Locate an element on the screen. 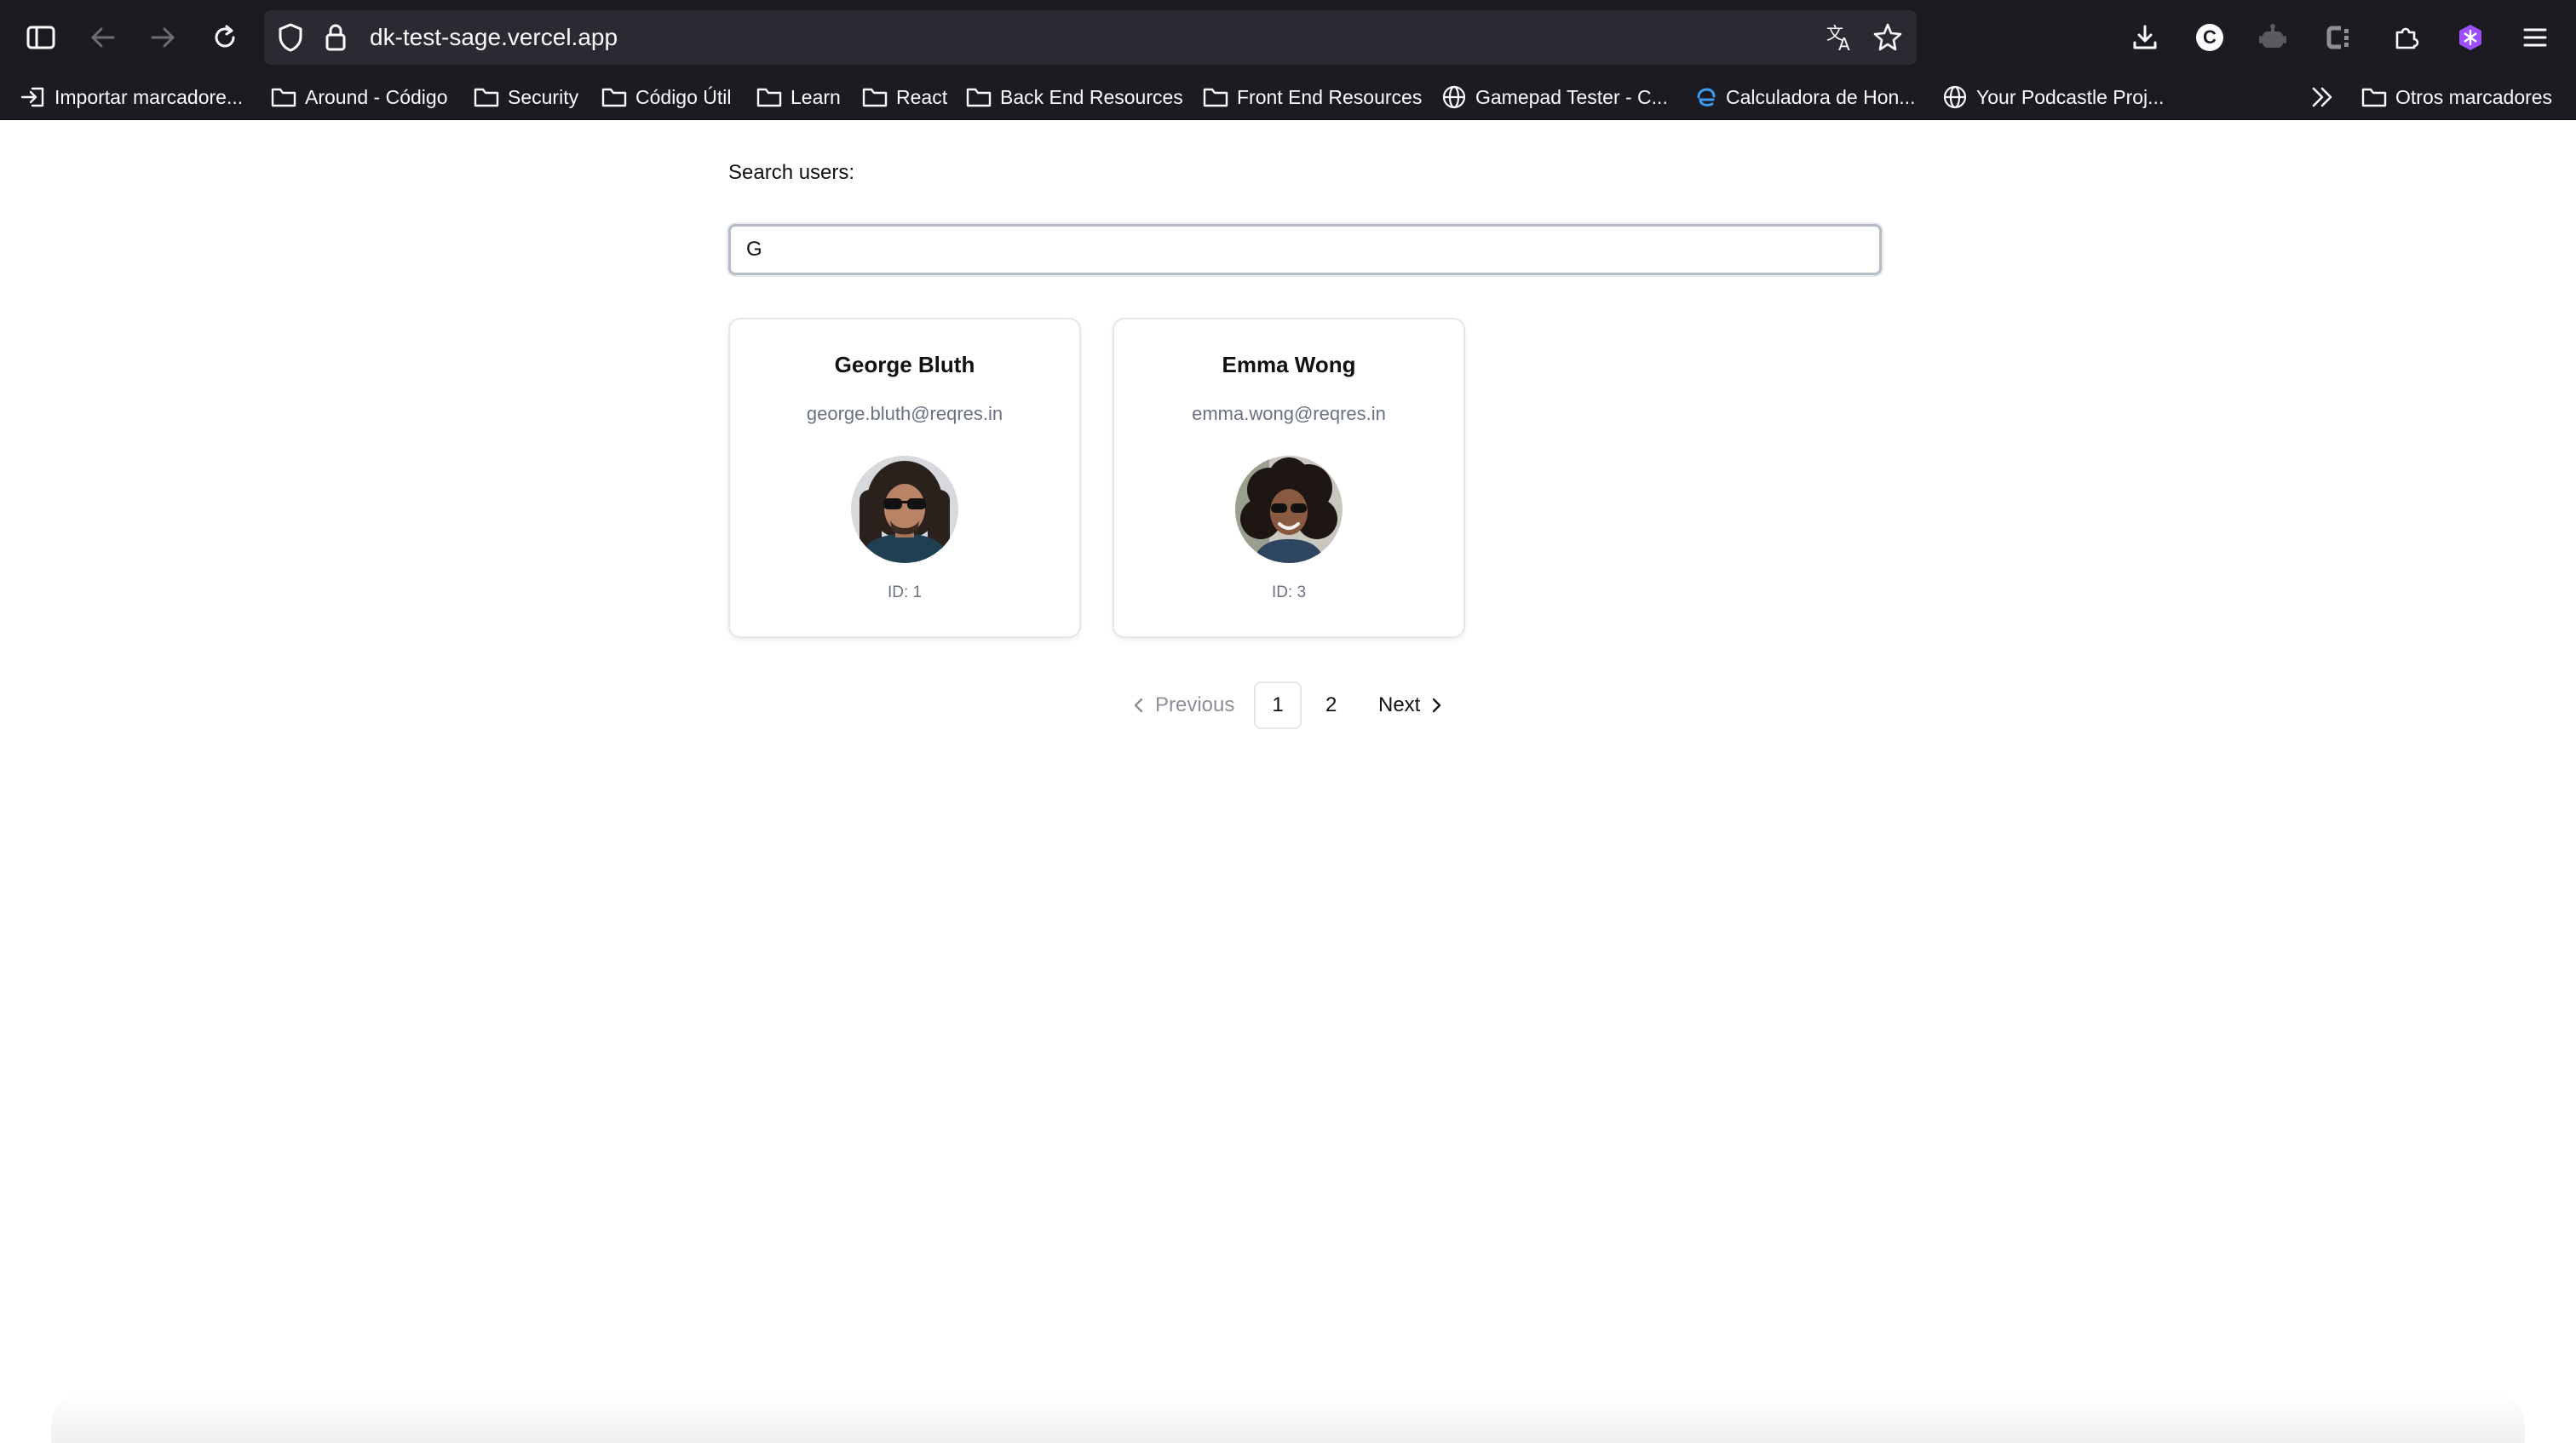 The image size is (2576, 1443). user-card: Emma Wong emma.wong@reqres.in ID: 3 is located at coordinates (1289, 478).